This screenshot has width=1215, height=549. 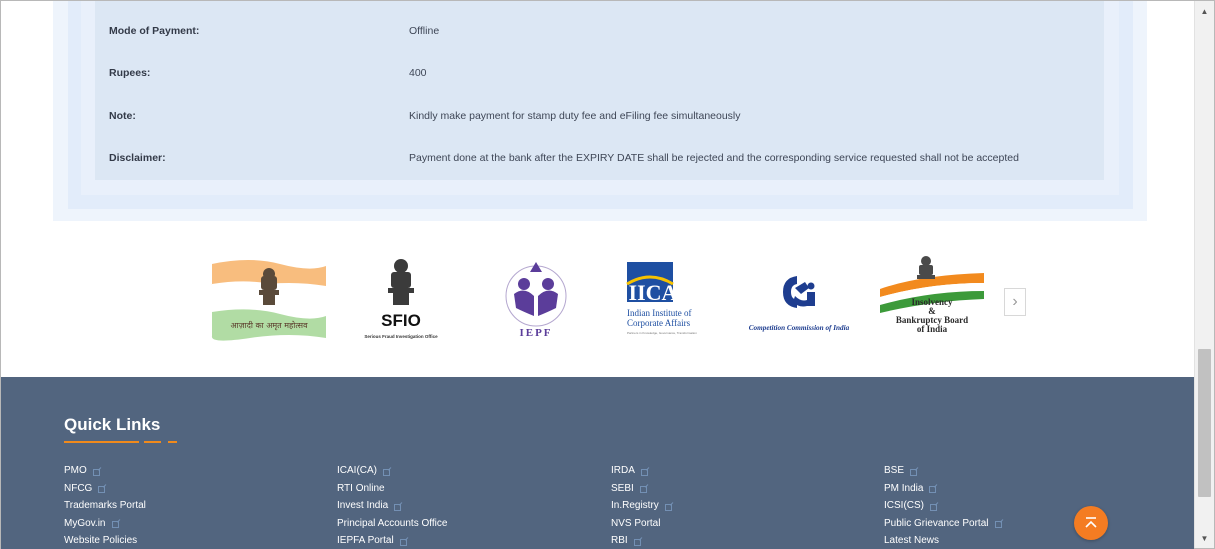 What do you see at coordinates (85, 523) in the screenshot?
I see `quick-link-label: MyGov.in` at bounding box center [85, 523].